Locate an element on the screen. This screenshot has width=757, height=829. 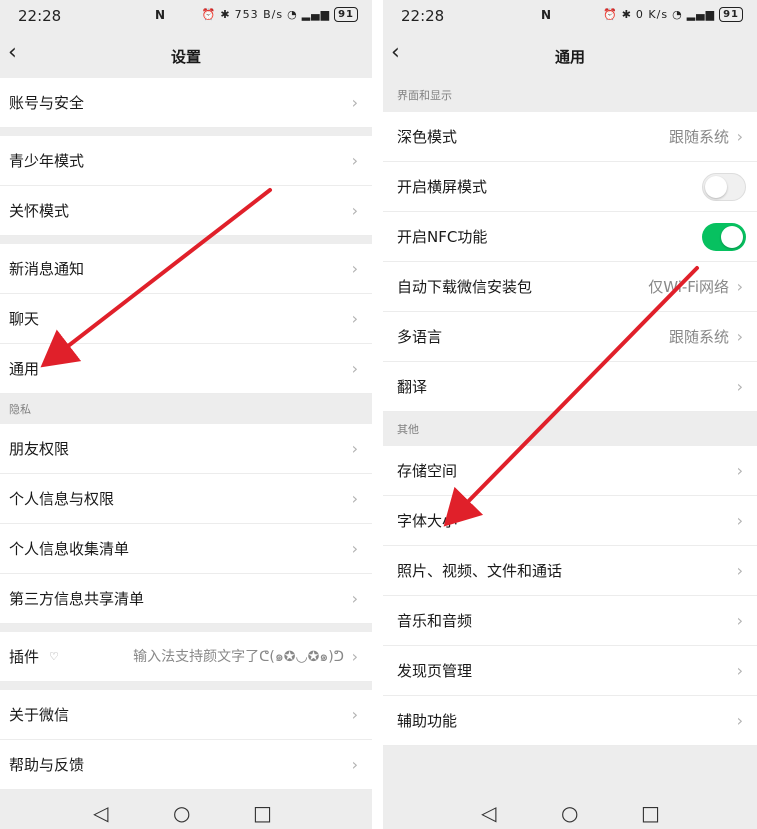
title-bar: ‹ 设置 is located at coordinates (186, 55).